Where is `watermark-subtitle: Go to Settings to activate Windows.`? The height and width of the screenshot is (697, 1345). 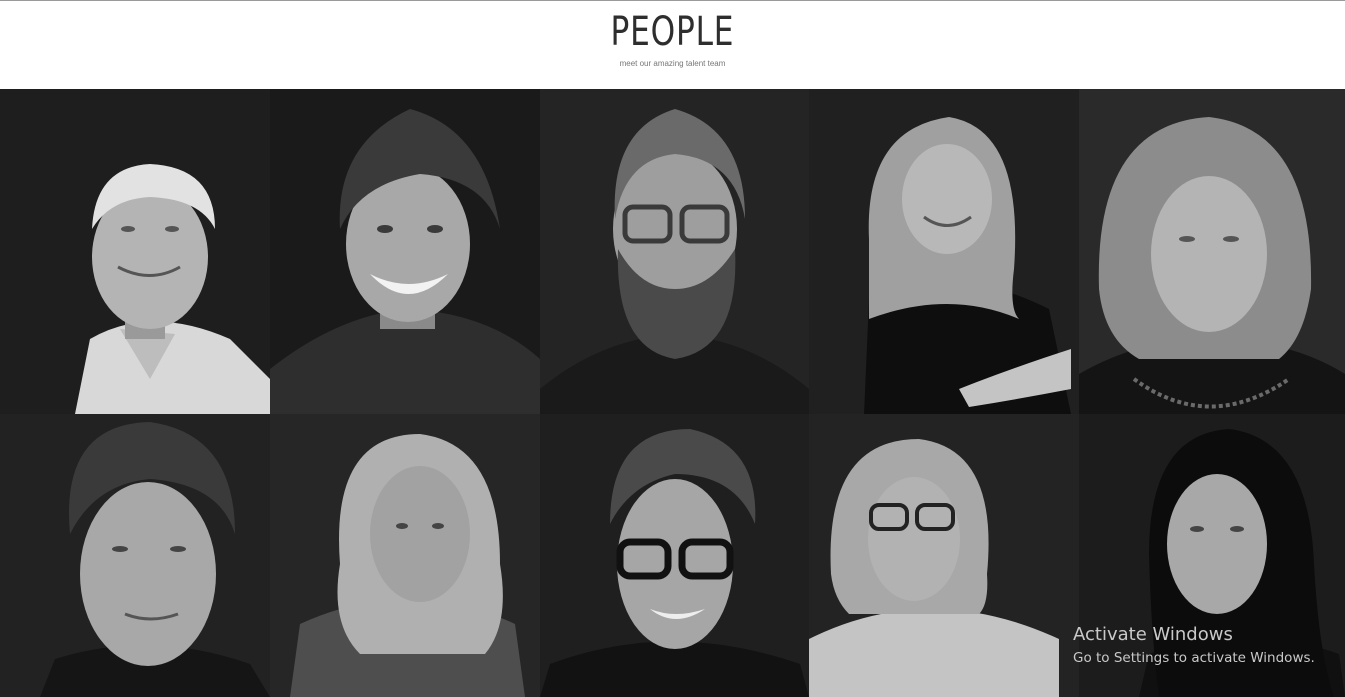 watermark-subtitle: Go to Settings to activate Windows. is located at coordinates (1194, 658).